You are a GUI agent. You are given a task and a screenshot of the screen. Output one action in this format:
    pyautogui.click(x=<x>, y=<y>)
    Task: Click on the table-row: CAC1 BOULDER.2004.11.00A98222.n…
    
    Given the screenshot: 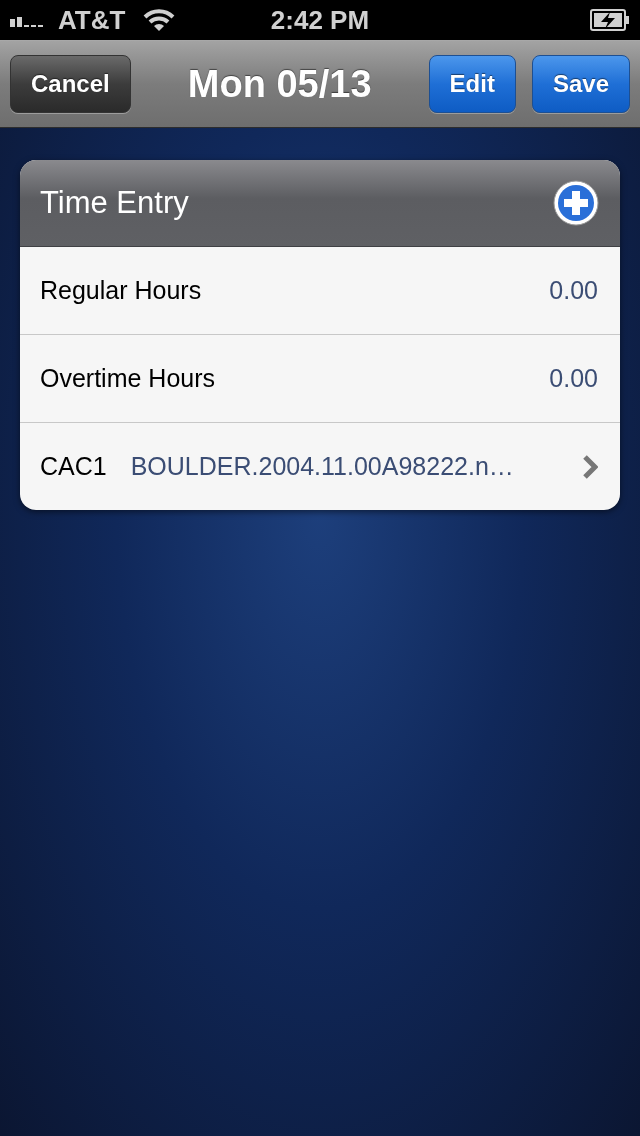 What is the action you would take?
    pyautogui.click(x=320, y=466)
    